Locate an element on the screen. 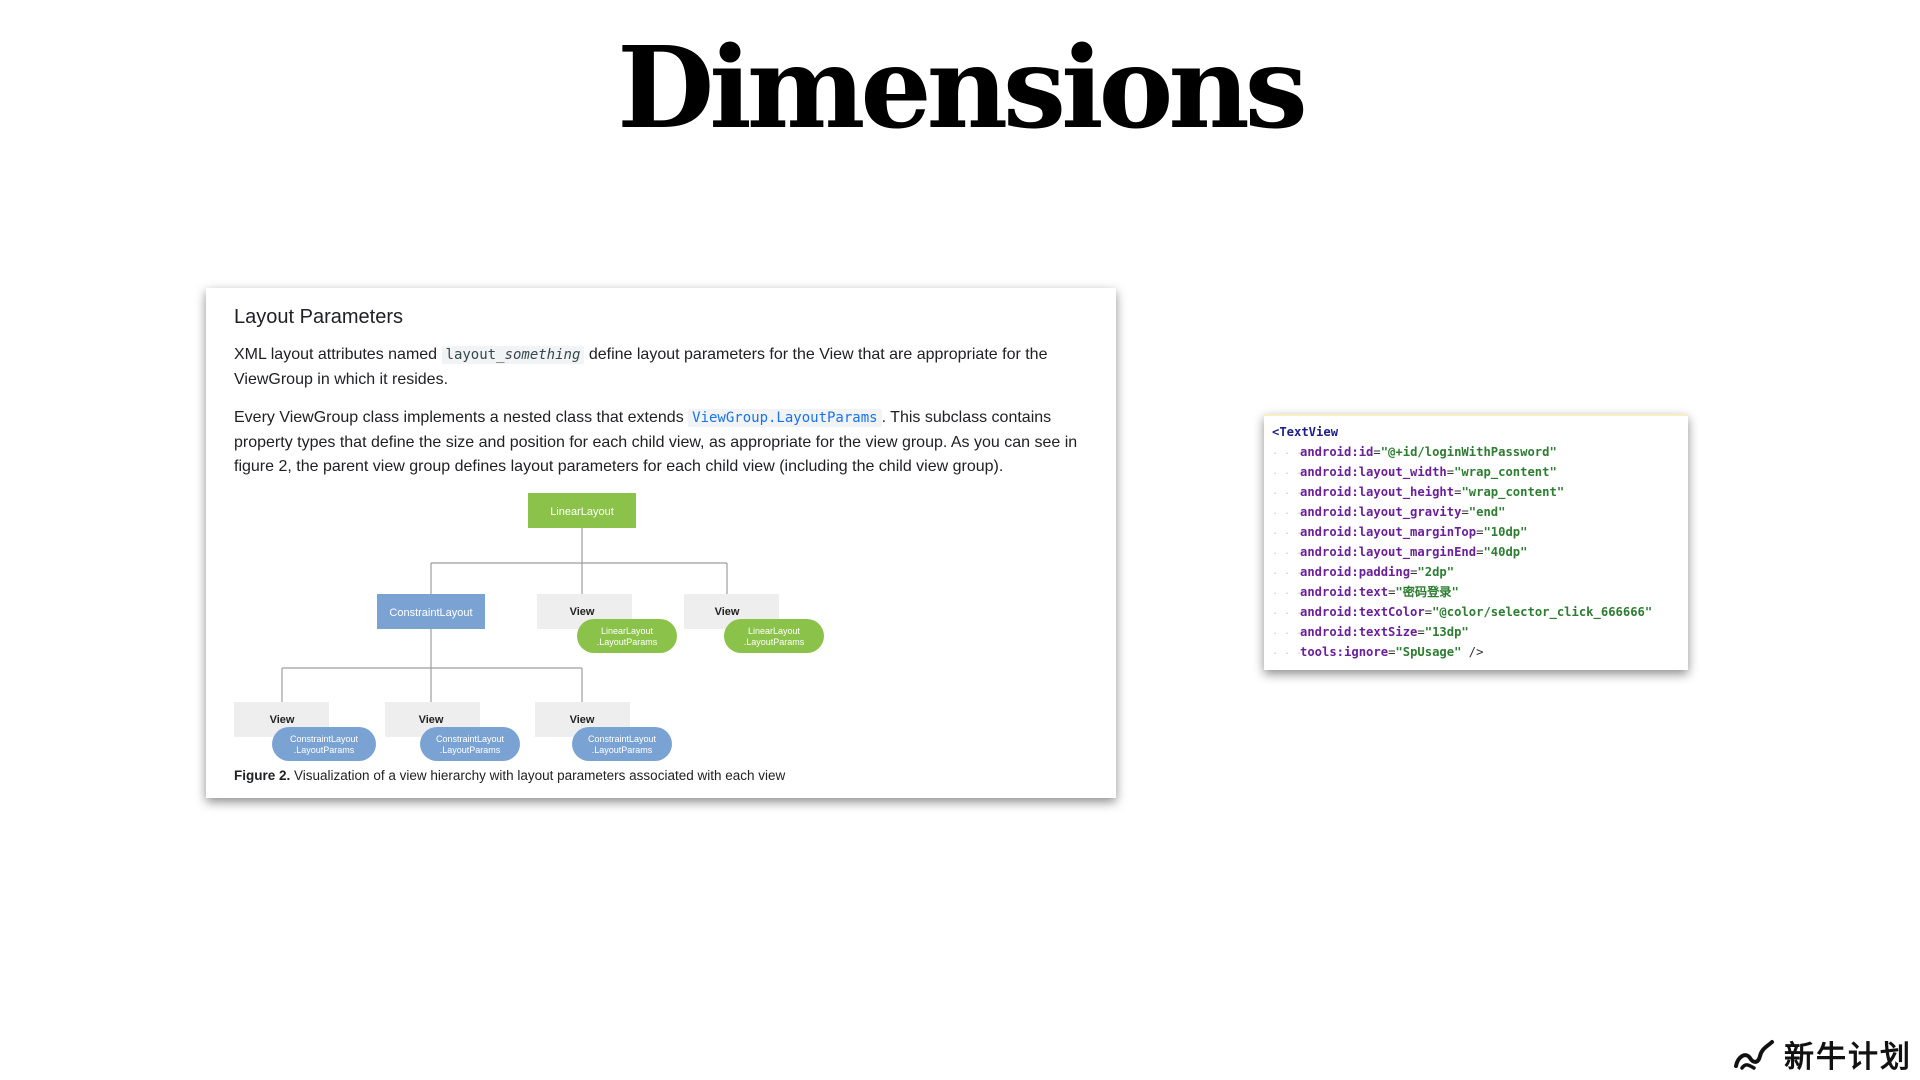 This screenshot has height=1080, width=1920. code-line: . . . android:layout_gravity = "end" is located at coordinates (1480, 512).